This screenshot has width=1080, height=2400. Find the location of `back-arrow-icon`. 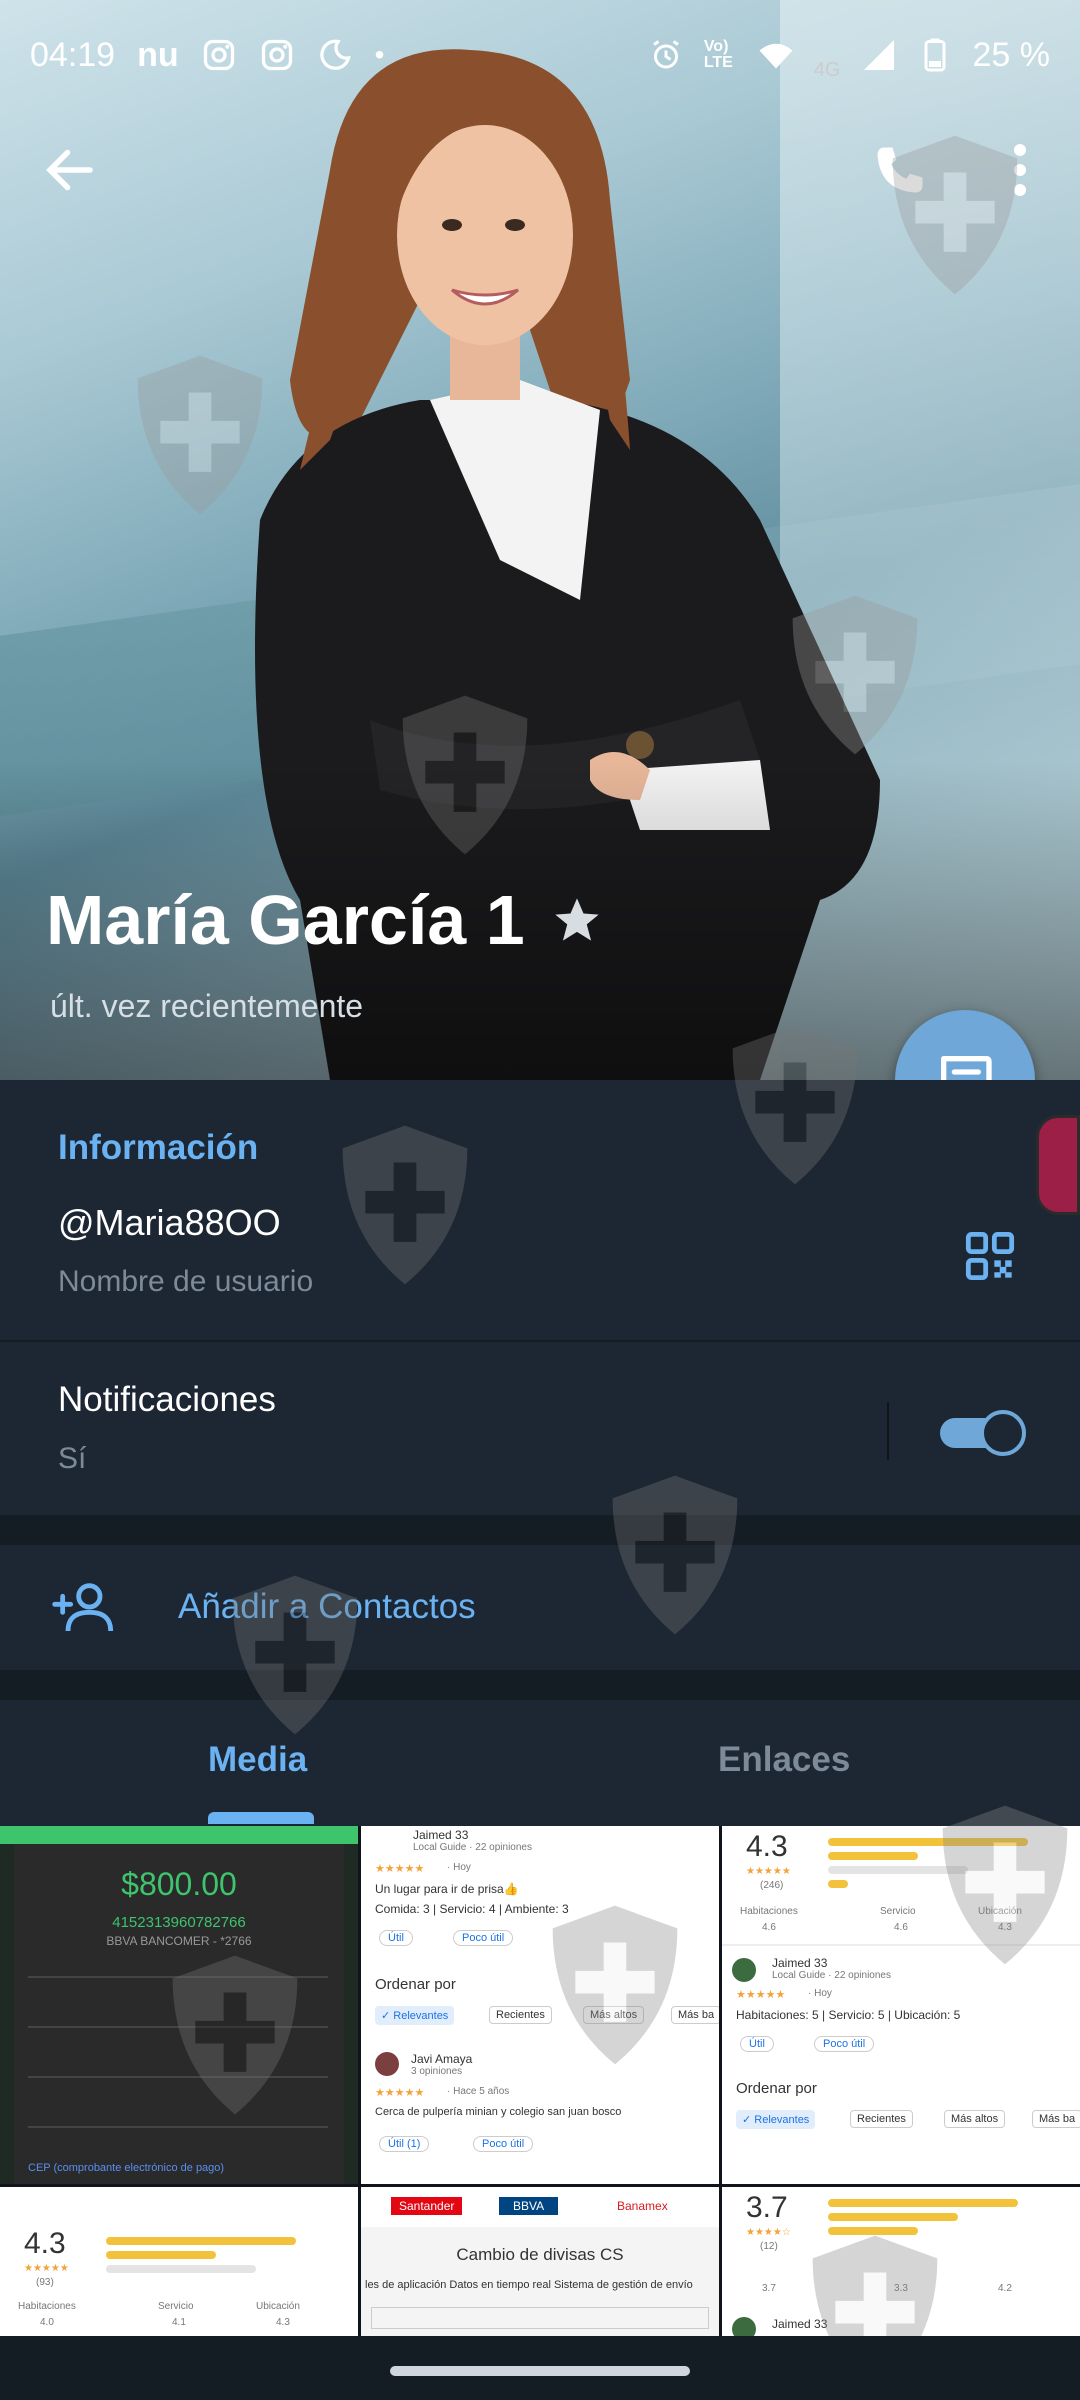

back-arrow-icon is located at coordinates (70, 170).